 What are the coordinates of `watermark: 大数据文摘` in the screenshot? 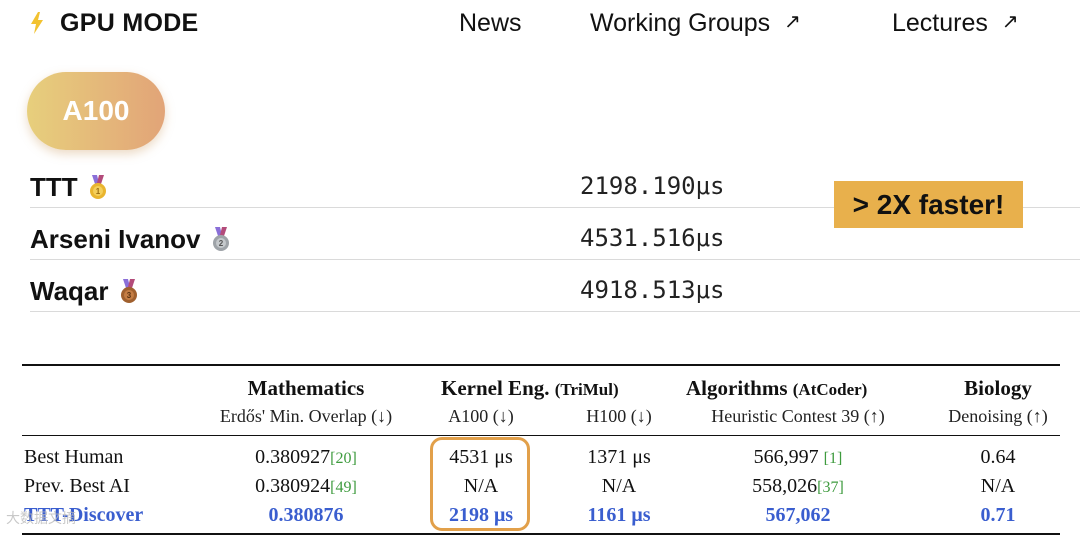 It's located at (41, 518).